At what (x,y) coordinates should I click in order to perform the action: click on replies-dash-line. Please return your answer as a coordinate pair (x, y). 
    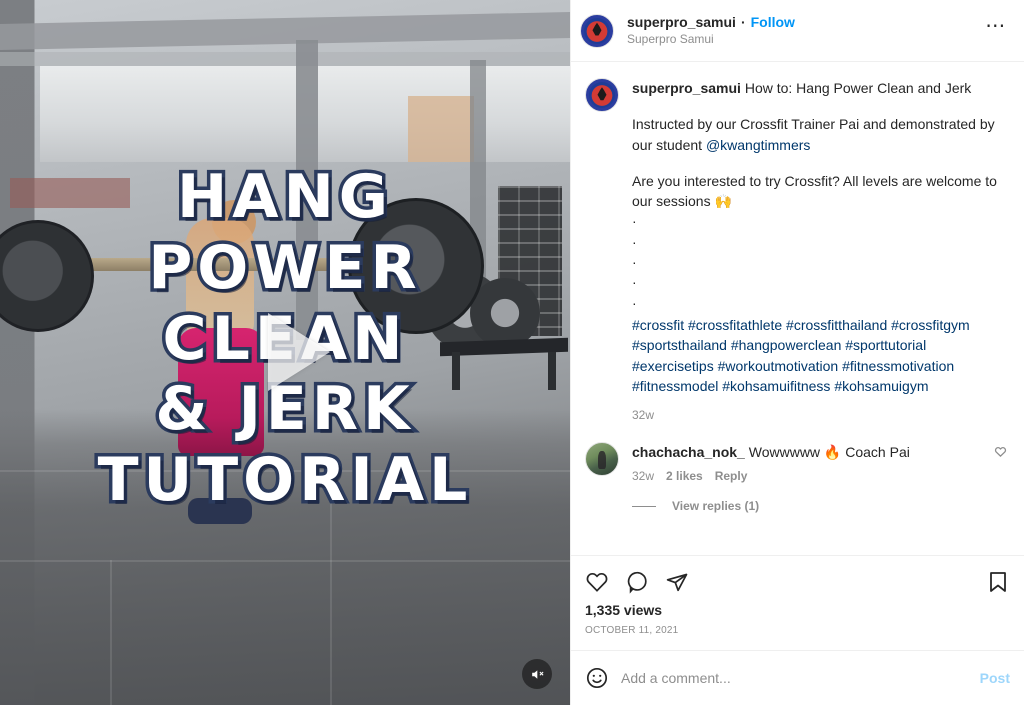
    Looking at the image, I should click on (644, 506).